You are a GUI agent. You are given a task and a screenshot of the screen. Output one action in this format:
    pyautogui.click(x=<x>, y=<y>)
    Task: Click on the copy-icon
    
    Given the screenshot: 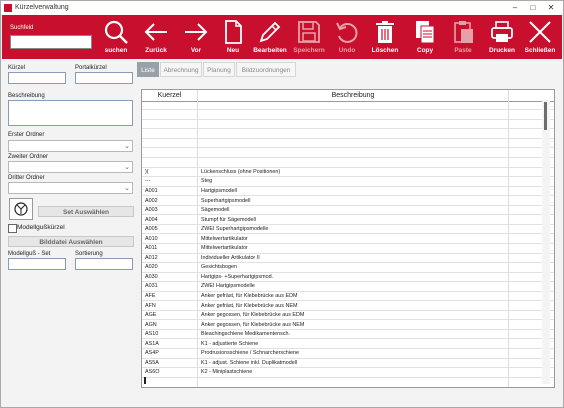 What is the action you would take?
    pyautogui.click(x=425, y=32)
    